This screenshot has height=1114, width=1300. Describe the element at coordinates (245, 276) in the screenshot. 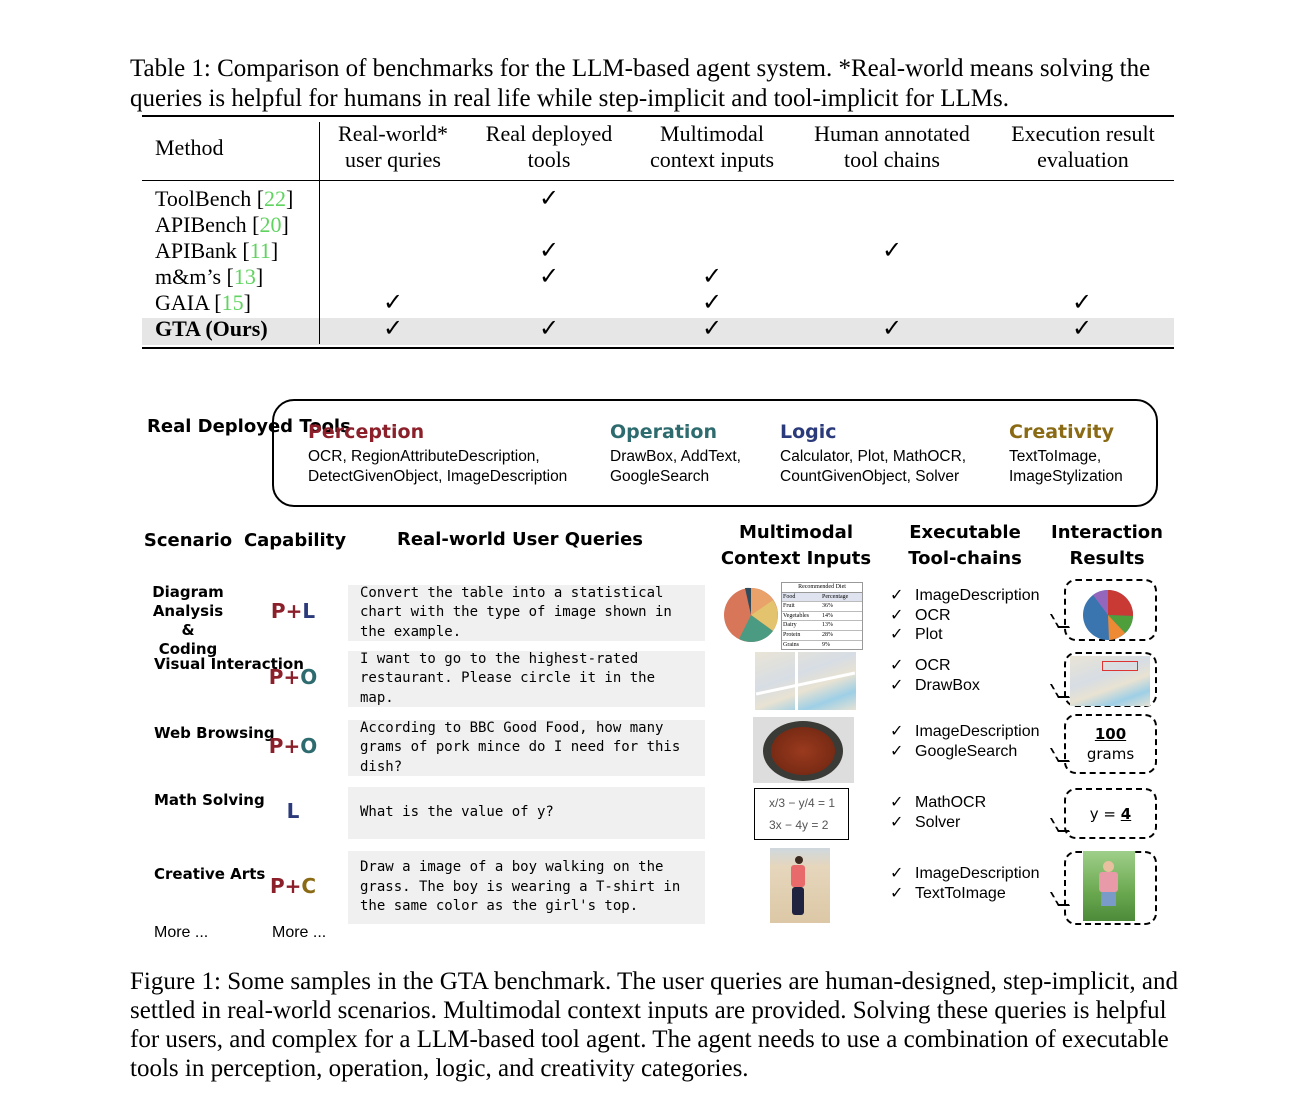

I see `citation-link: 13` at that location.